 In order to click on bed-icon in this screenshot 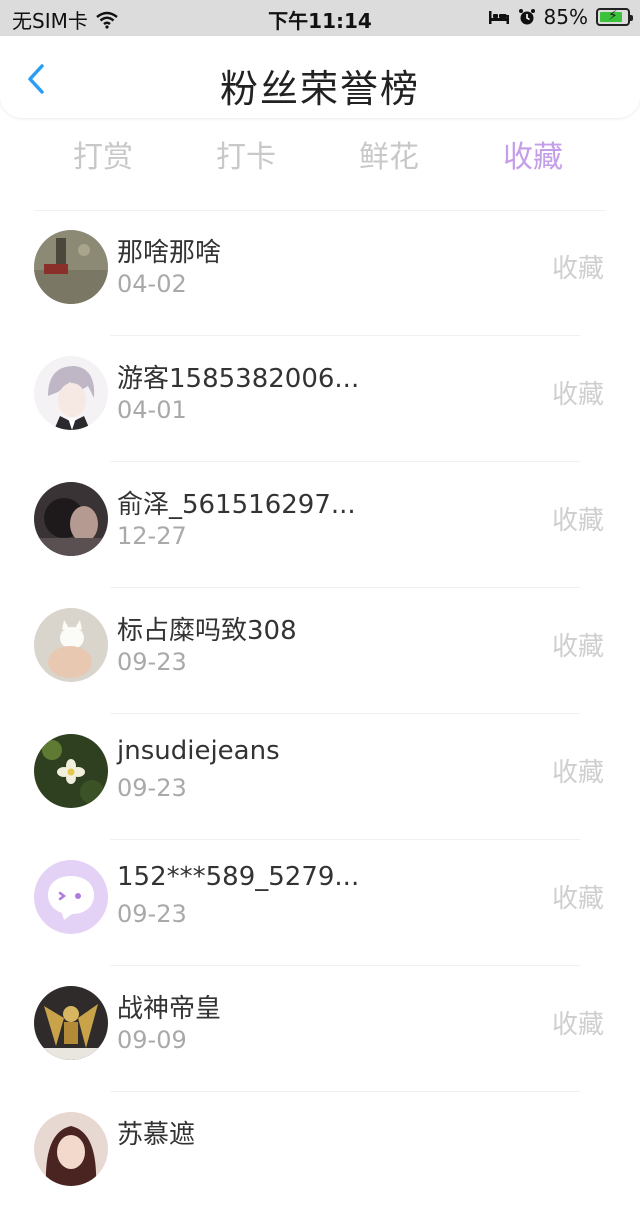, I will do `click(498, 17)`.